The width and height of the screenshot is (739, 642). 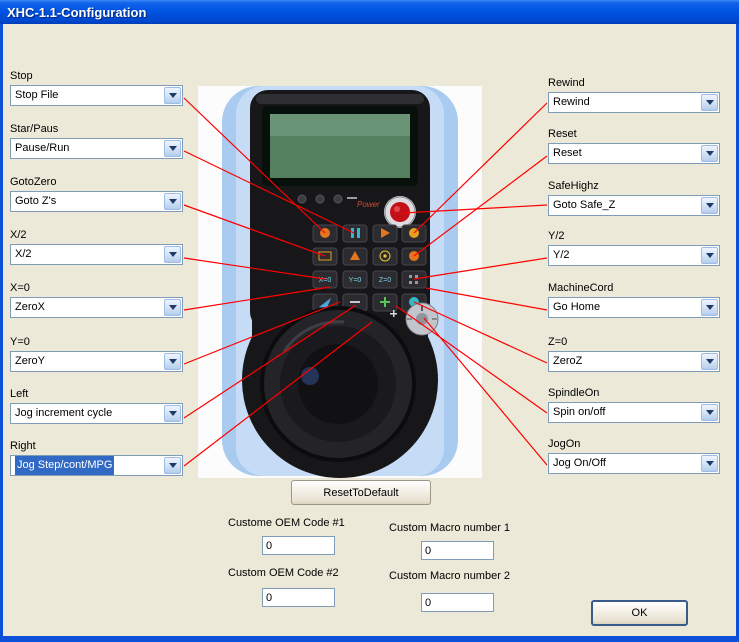 I want to click on jog-wheel, so click(x=338, y=384).